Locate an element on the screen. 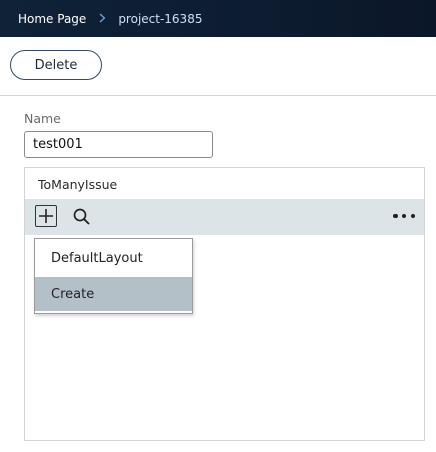  panel-title: ToManyIssue is located at coordinates (78, 184).